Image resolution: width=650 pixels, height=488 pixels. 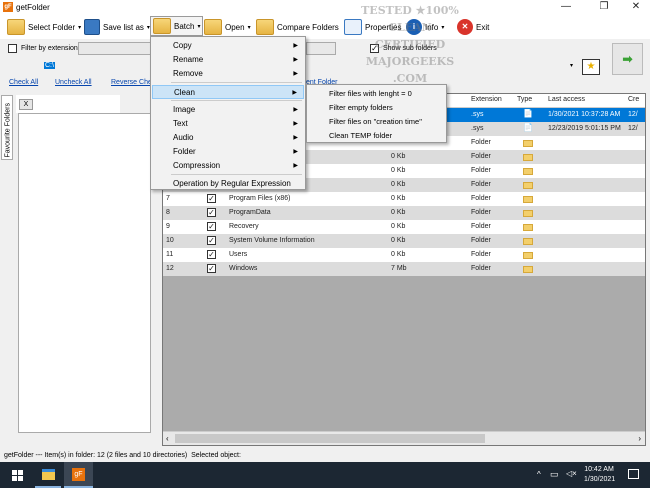 What do you see at coordinates (228, 184) in the screenshot?
I see `menu-item-operation-by-regular-expression: Operation by Regular Expression` at bounding box center [228, 184].